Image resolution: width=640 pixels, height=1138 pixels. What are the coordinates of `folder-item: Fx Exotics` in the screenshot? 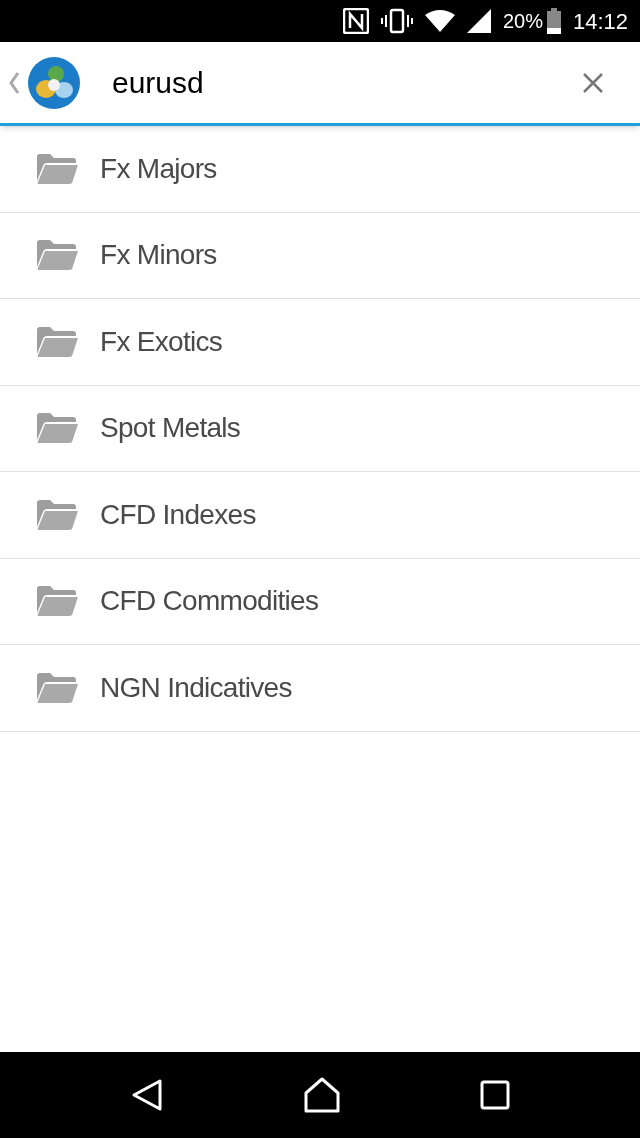 It's located at (320, 342).